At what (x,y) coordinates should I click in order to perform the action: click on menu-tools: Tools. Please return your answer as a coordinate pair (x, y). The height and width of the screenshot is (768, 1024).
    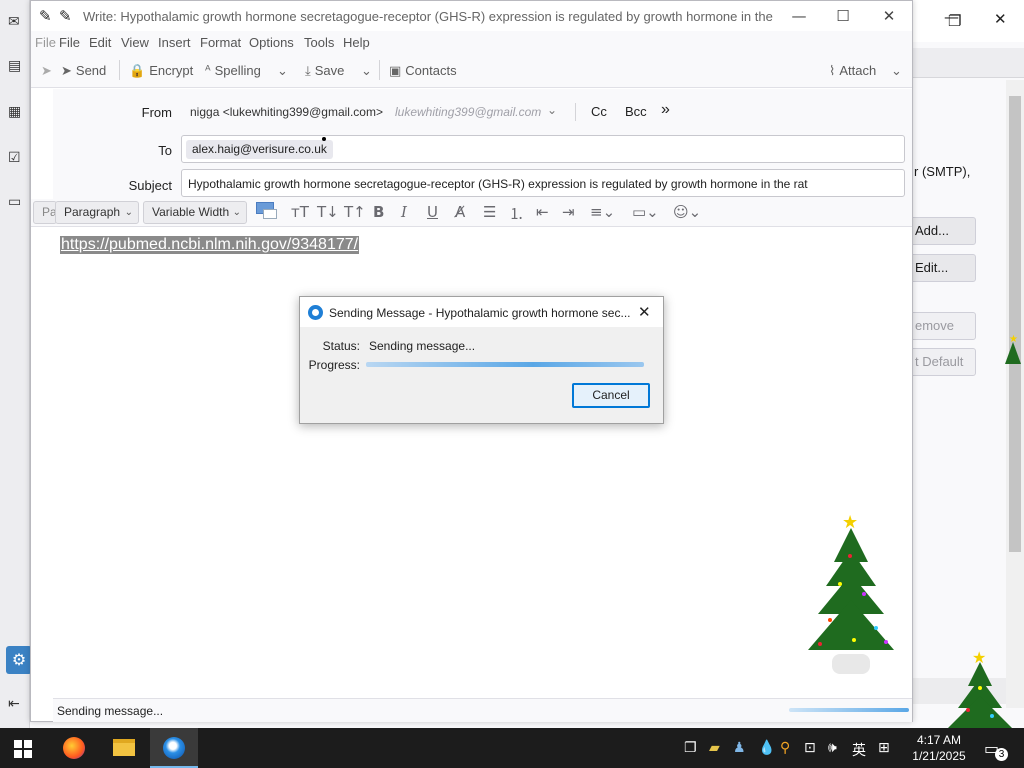
    Looking at the image, I should click on (319, 42).